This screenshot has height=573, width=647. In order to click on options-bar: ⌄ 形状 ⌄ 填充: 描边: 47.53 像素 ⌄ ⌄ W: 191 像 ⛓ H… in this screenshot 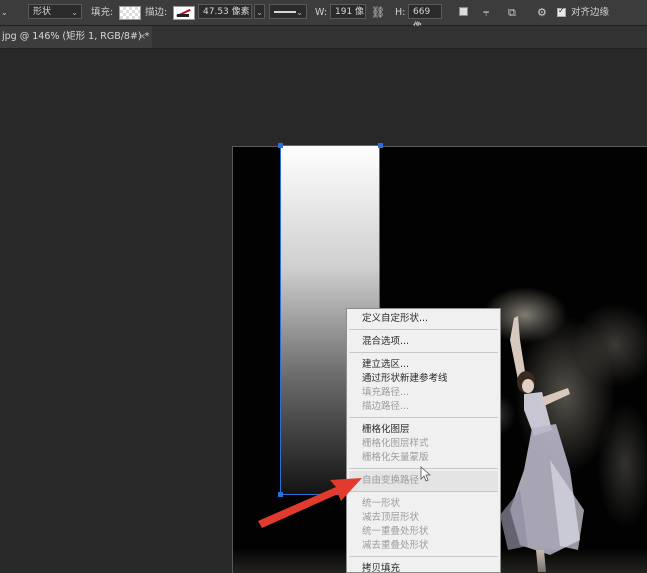, I will do `click(323, 16)`.